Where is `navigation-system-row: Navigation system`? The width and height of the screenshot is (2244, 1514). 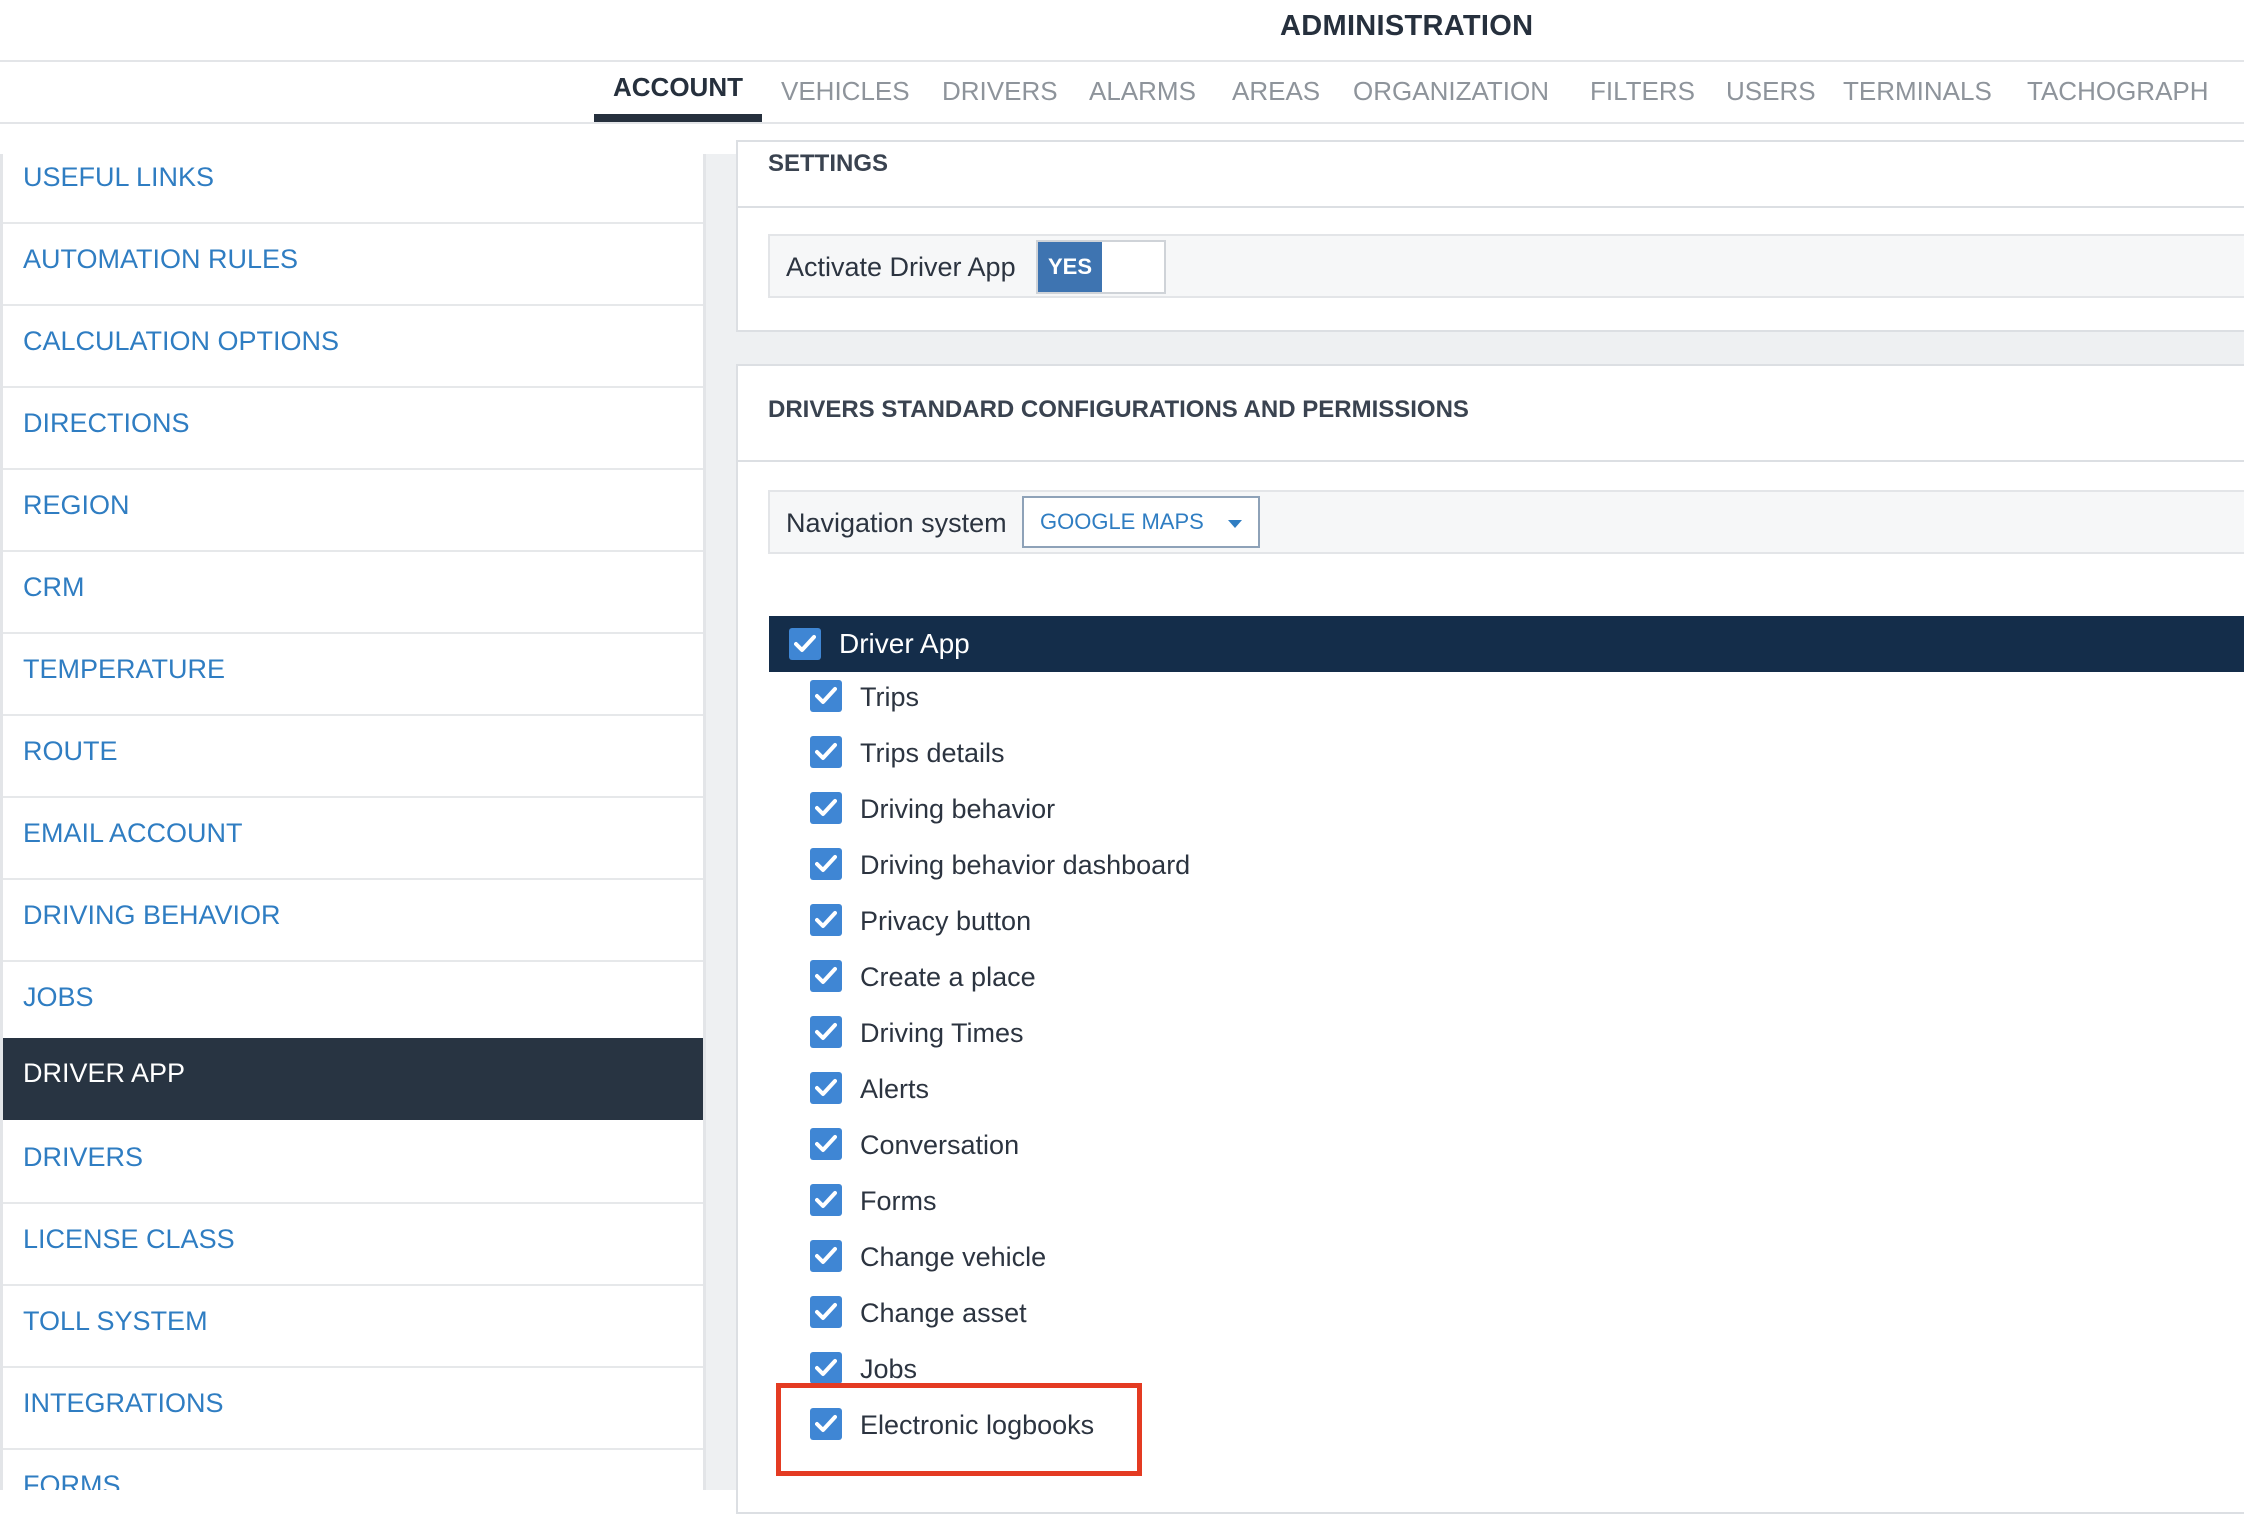
navigation-system-row: Navigation system is located at coordinates (1506, 522).